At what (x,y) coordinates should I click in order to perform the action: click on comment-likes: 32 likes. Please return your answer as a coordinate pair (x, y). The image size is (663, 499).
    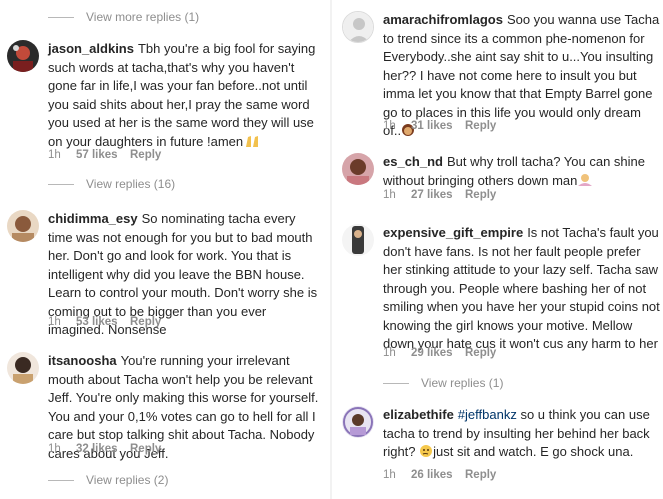
    Looking at the image, I should click on (103, 449).